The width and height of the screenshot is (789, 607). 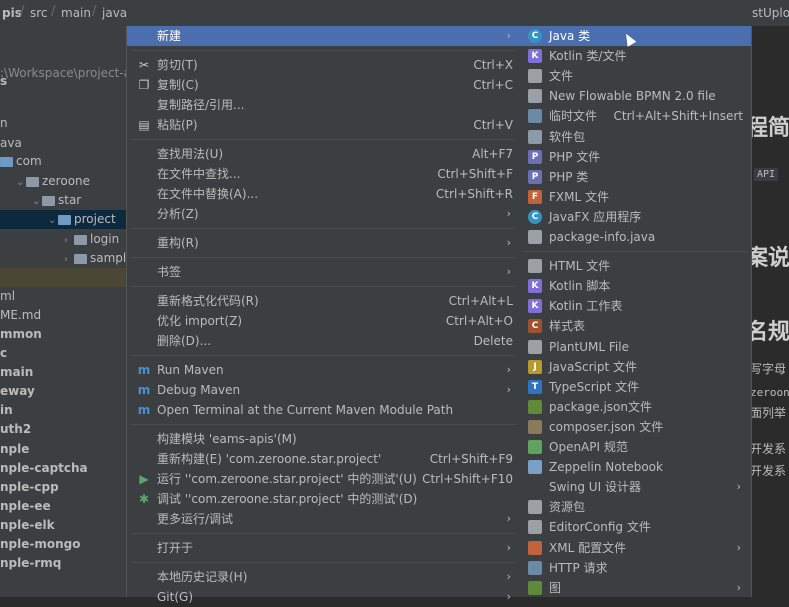 I want to click on submenu-item: New Flowable BPMN 2.0 file, so click(x=635, y=96).